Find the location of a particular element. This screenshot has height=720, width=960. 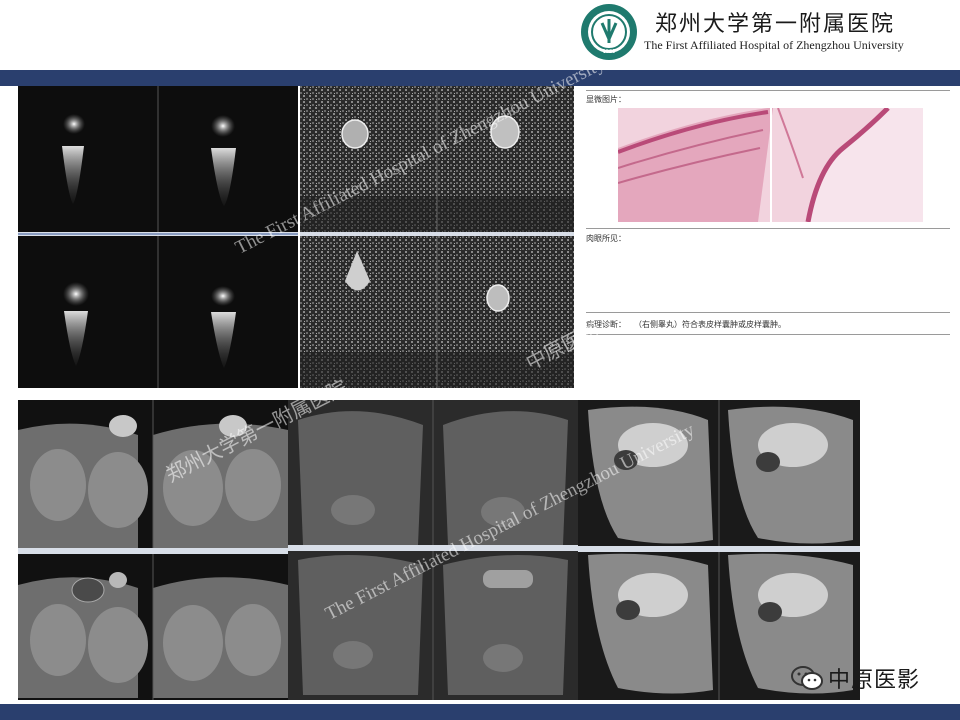

chat-bubble-icon is located at coordinates (807, 678).